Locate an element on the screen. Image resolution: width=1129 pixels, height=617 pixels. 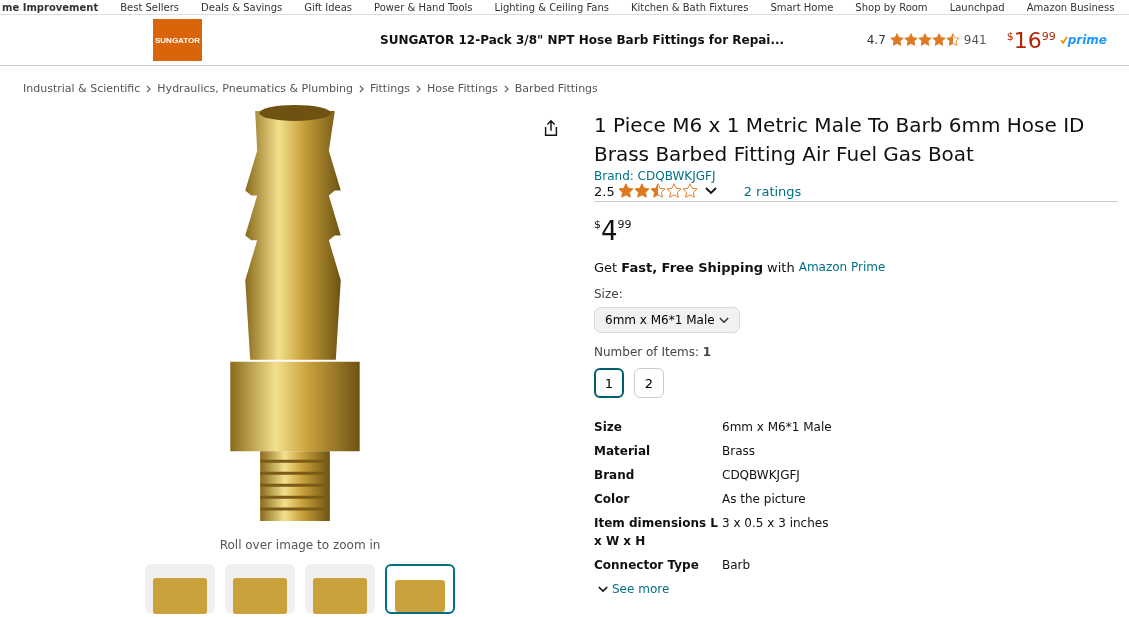
nav-link: Smart Home is located at coordinates (802, 7).